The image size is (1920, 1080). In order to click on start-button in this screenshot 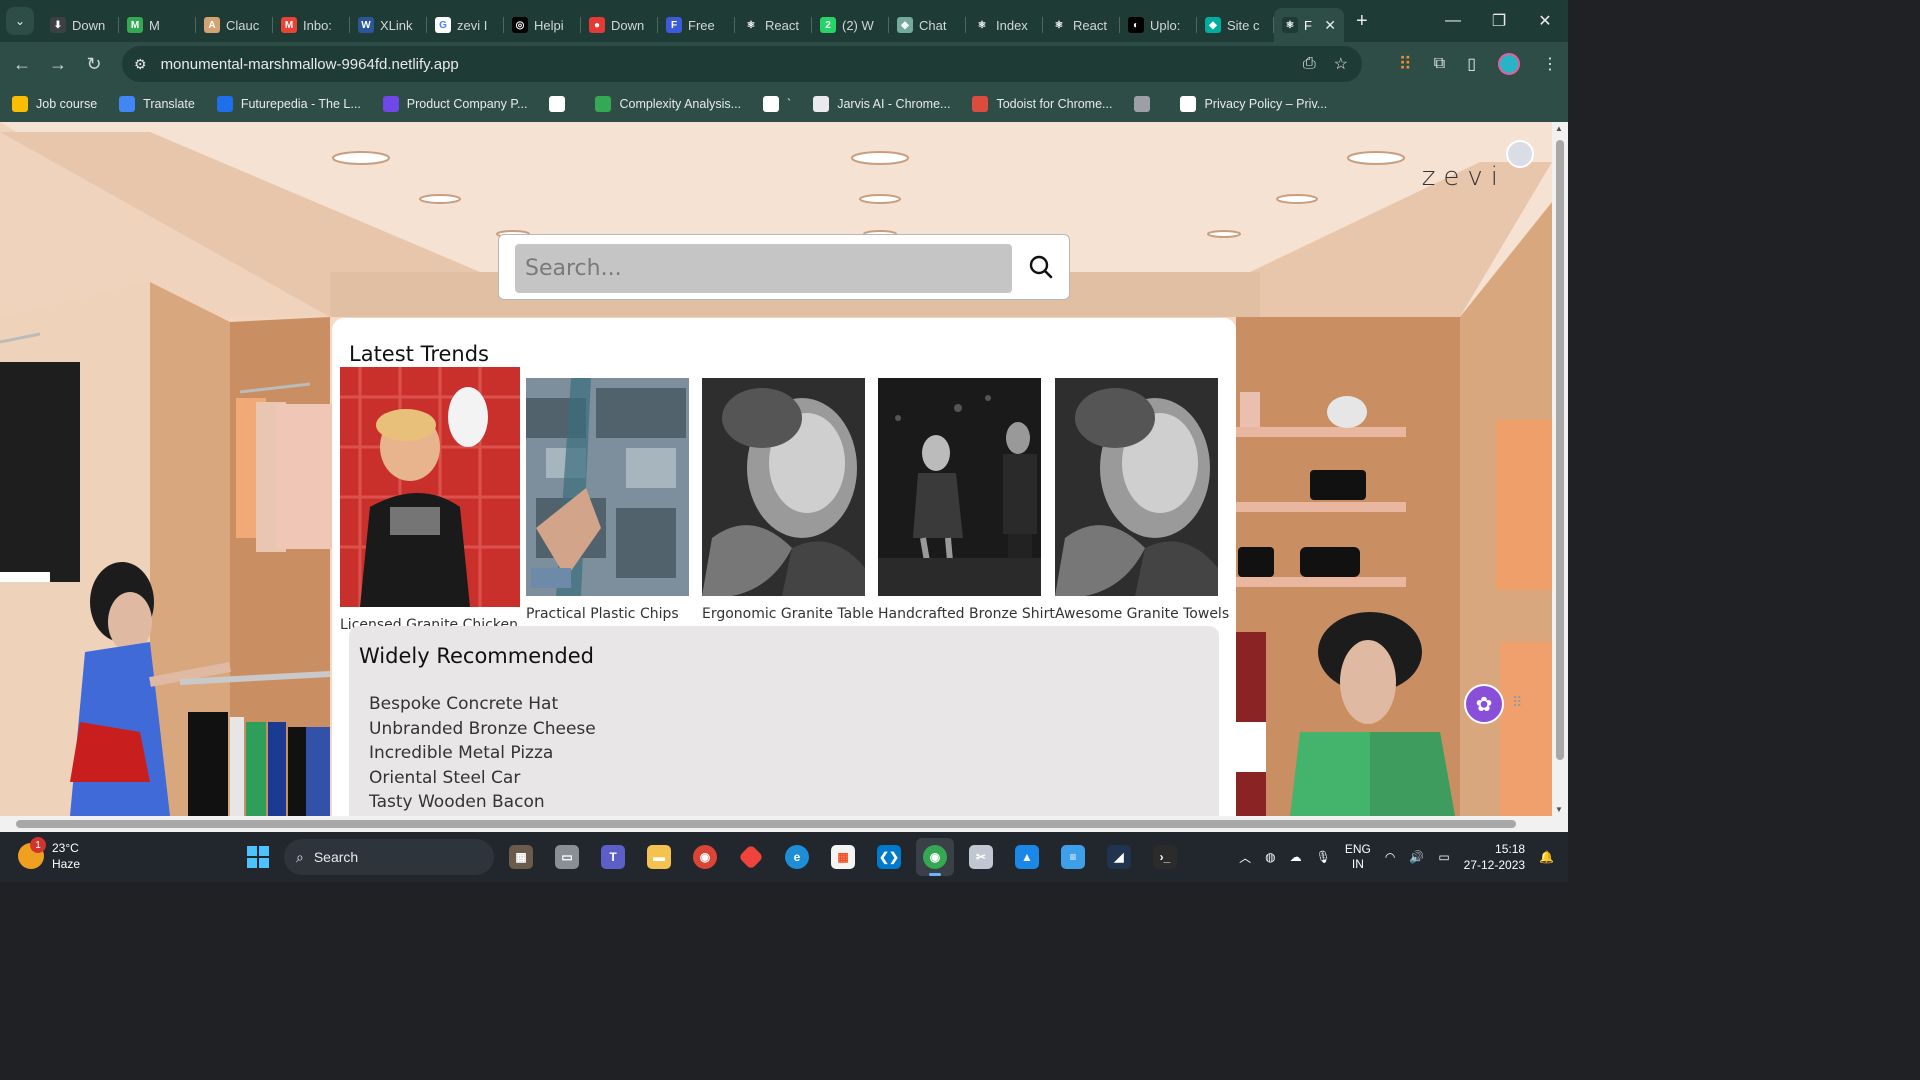, I will do `click(258, 857)`.